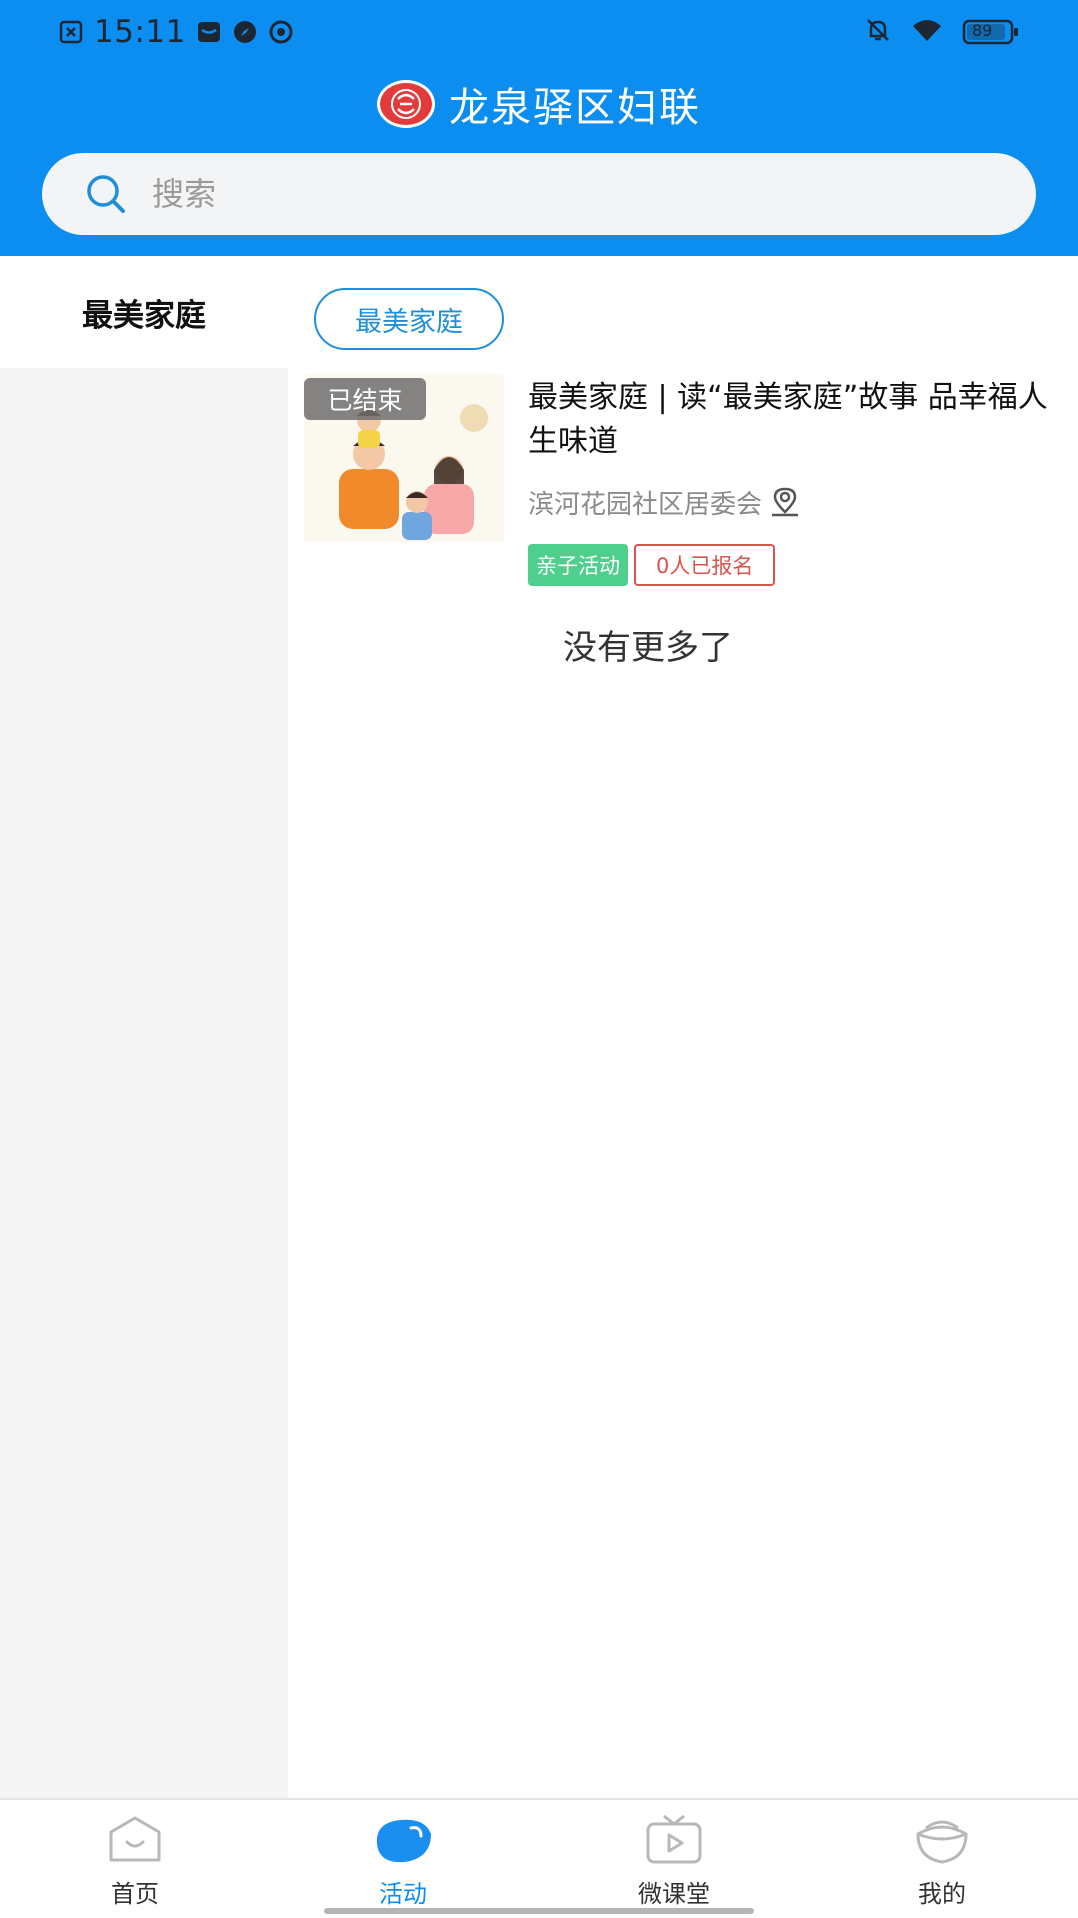 The image size is (1078, 1918). Describe the element at coordinates (135, 1894) in the screenshot. I see `tab-home-label: 首页` at that location.